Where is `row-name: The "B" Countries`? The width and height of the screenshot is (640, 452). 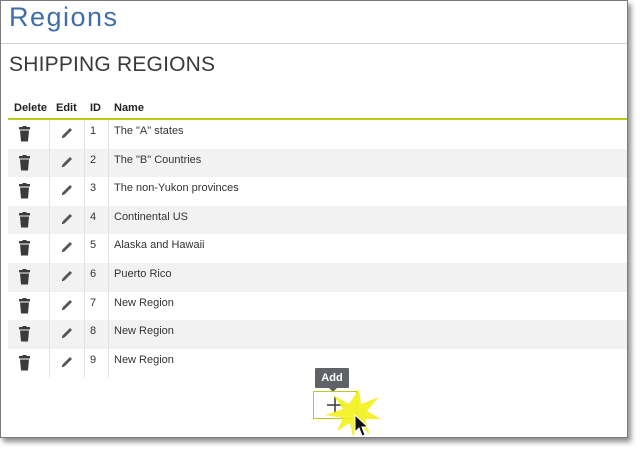
row-name: The "B" Countries is located at coordinates (158, 159).